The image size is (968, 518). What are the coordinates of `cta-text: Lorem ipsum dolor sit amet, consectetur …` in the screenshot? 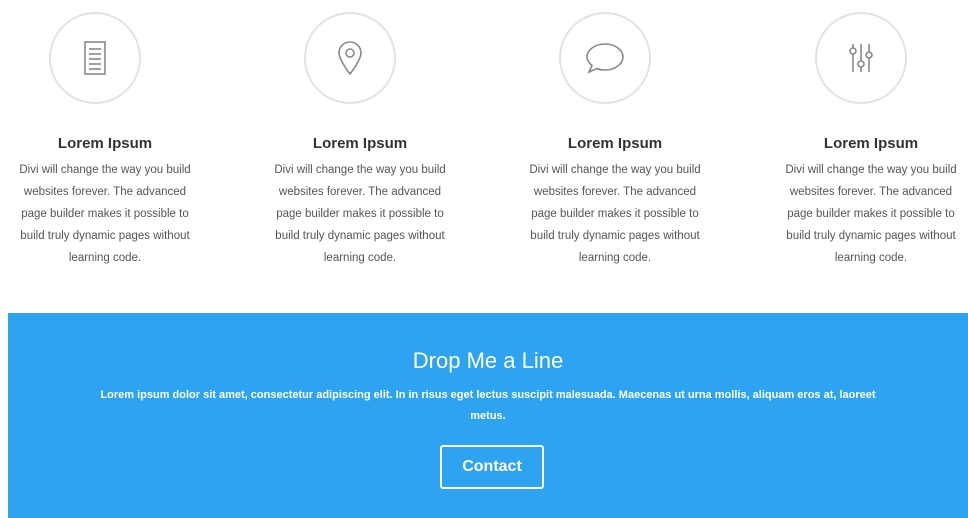 It's located at (488, 405).